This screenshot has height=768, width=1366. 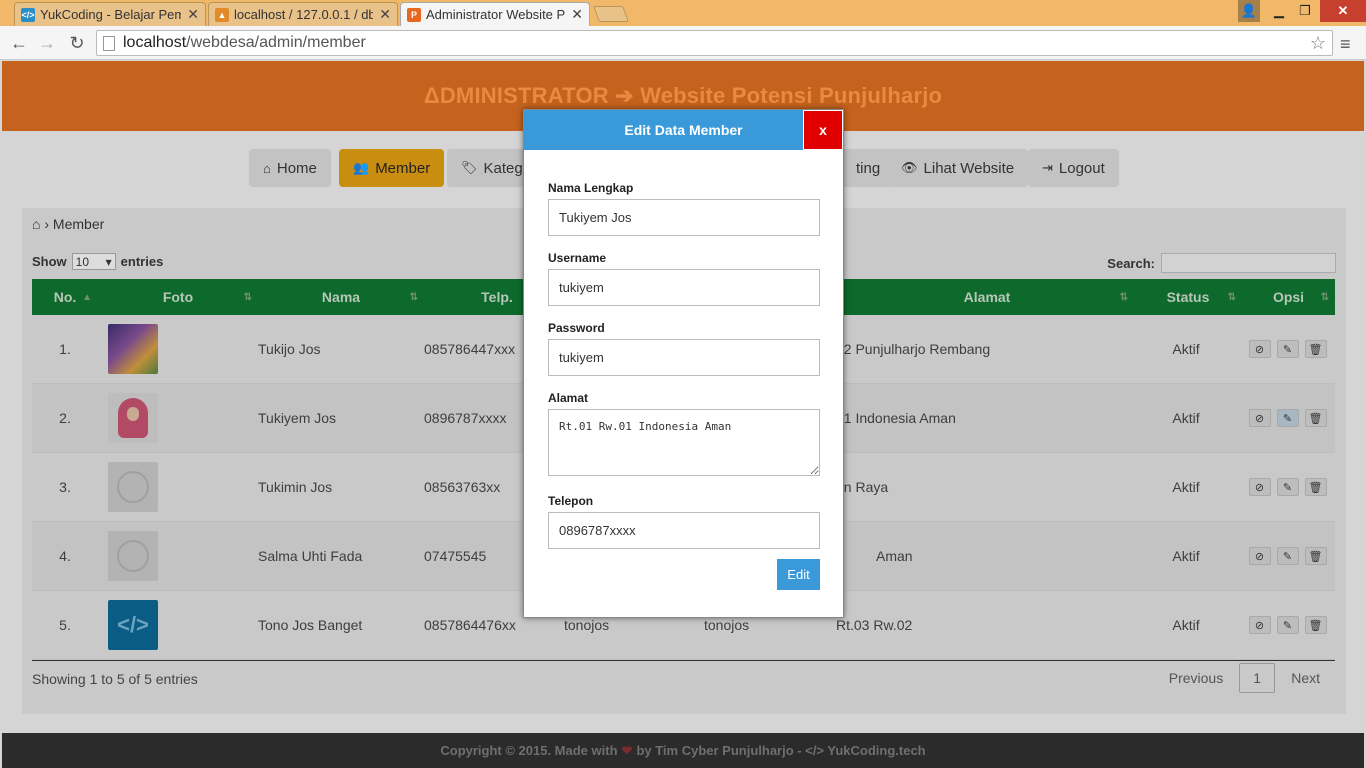 What do you see at coordinates (1288, 297) in the screenshot?
I see `col-opsi: Opsi ⇅` at bounding box center [1288, 297].